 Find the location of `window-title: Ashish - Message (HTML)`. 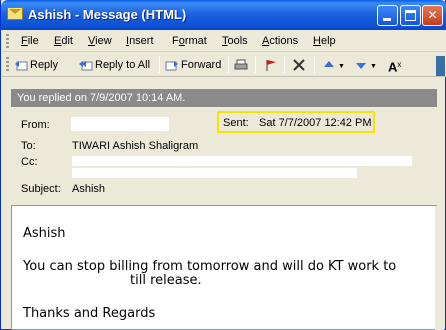

window-title: Ashish - Message (HTML) is located at coordinates (107, 14).